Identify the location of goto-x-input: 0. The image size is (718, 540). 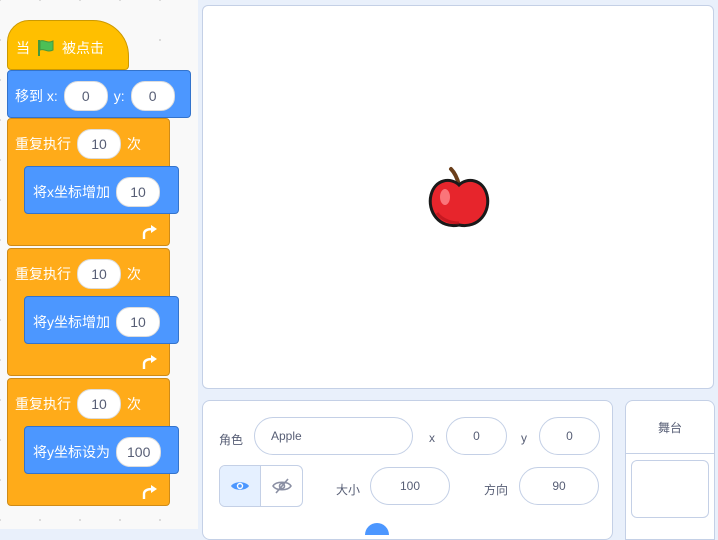
(85, 96).